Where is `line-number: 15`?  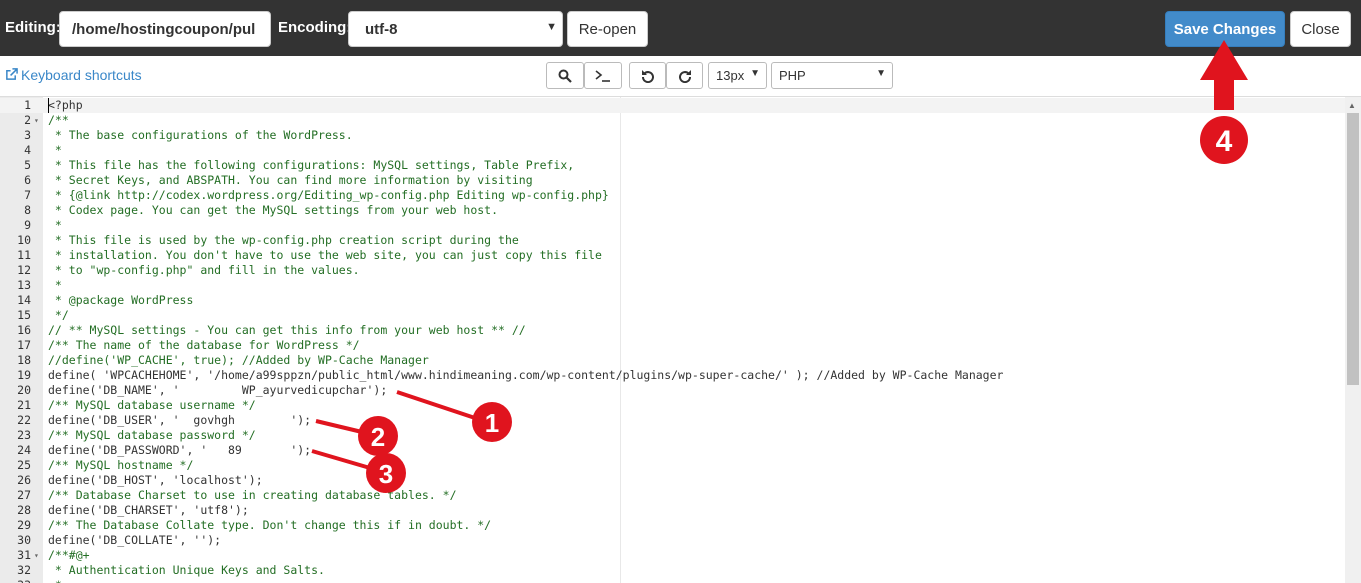 line-number: 15 is located at coordinates (24, 315).